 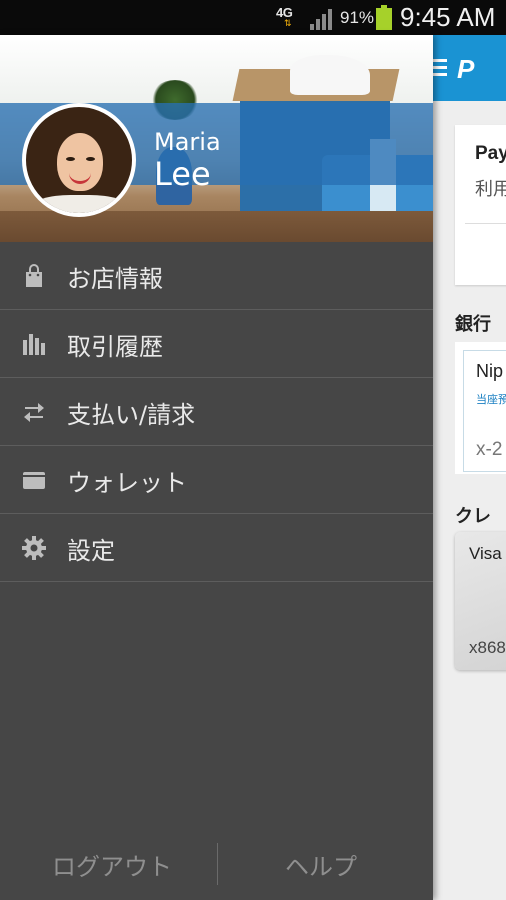 What do you see at coordinates (466, 69) in the screenshot?
I see `paypal-logo-icon: P` at bounding box center [466, 69].